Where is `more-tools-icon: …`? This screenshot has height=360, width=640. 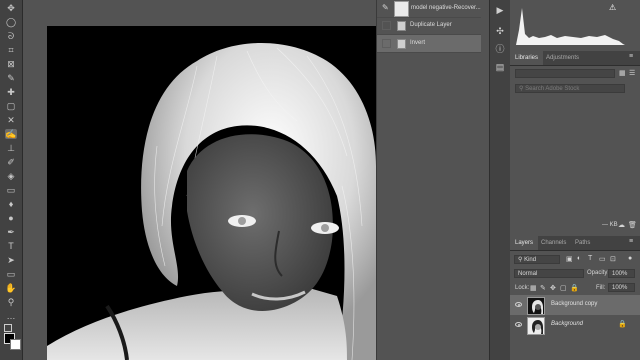
more-tools-icon: … is located at coordinates (11, 316).